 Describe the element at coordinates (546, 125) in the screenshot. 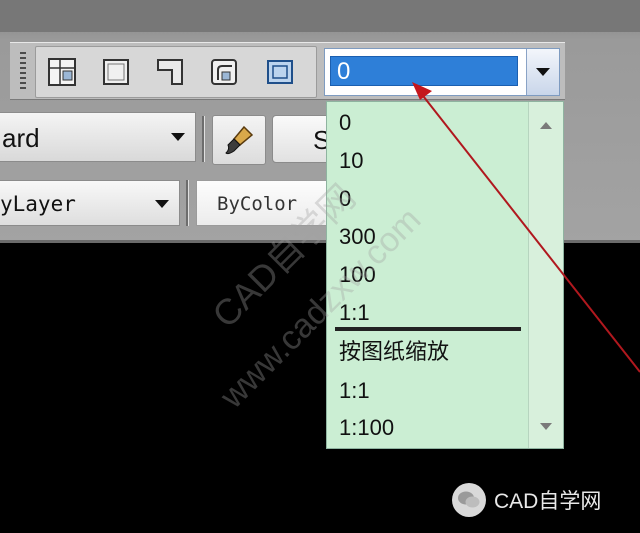

I see `scroll-up-arrow-icon` at that location.